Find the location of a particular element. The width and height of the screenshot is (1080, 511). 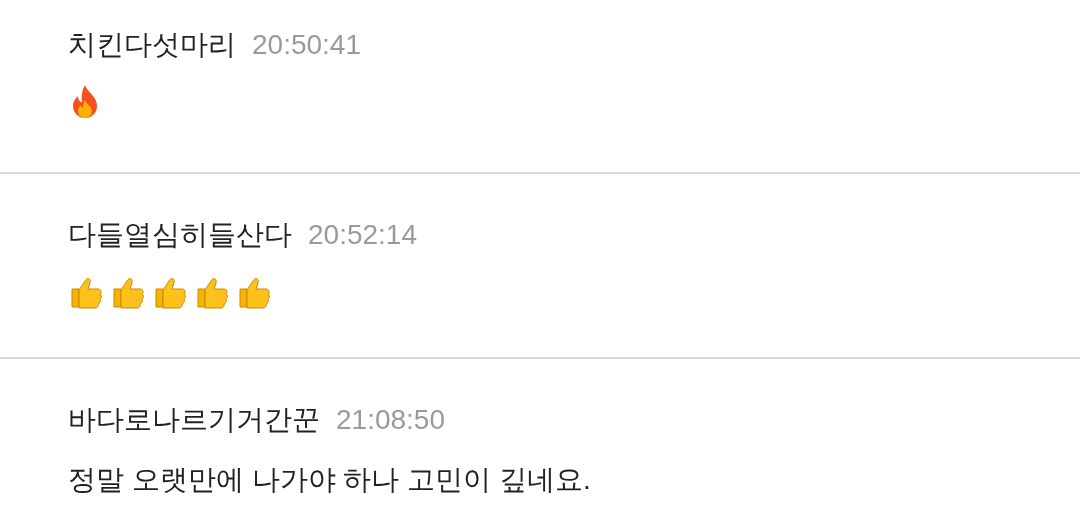

timestamp: 21:08:50 is located at coordinates (390, 420).